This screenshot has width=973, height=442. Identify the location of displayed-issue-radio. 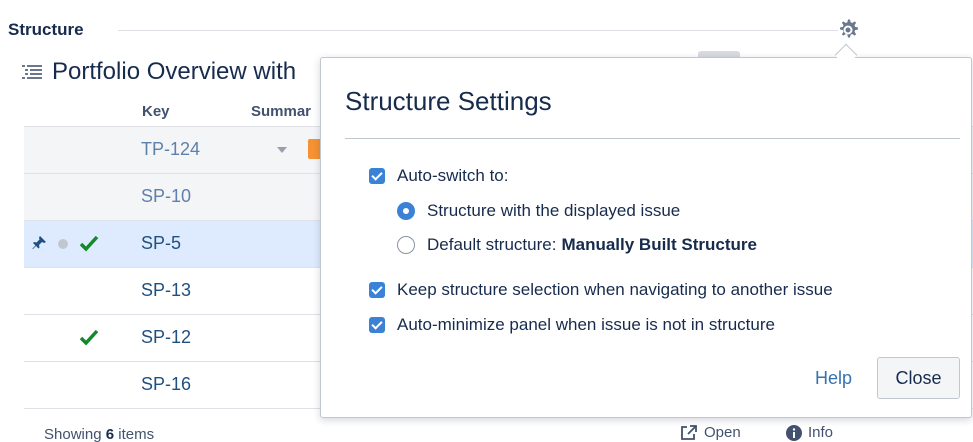
(406, 211).